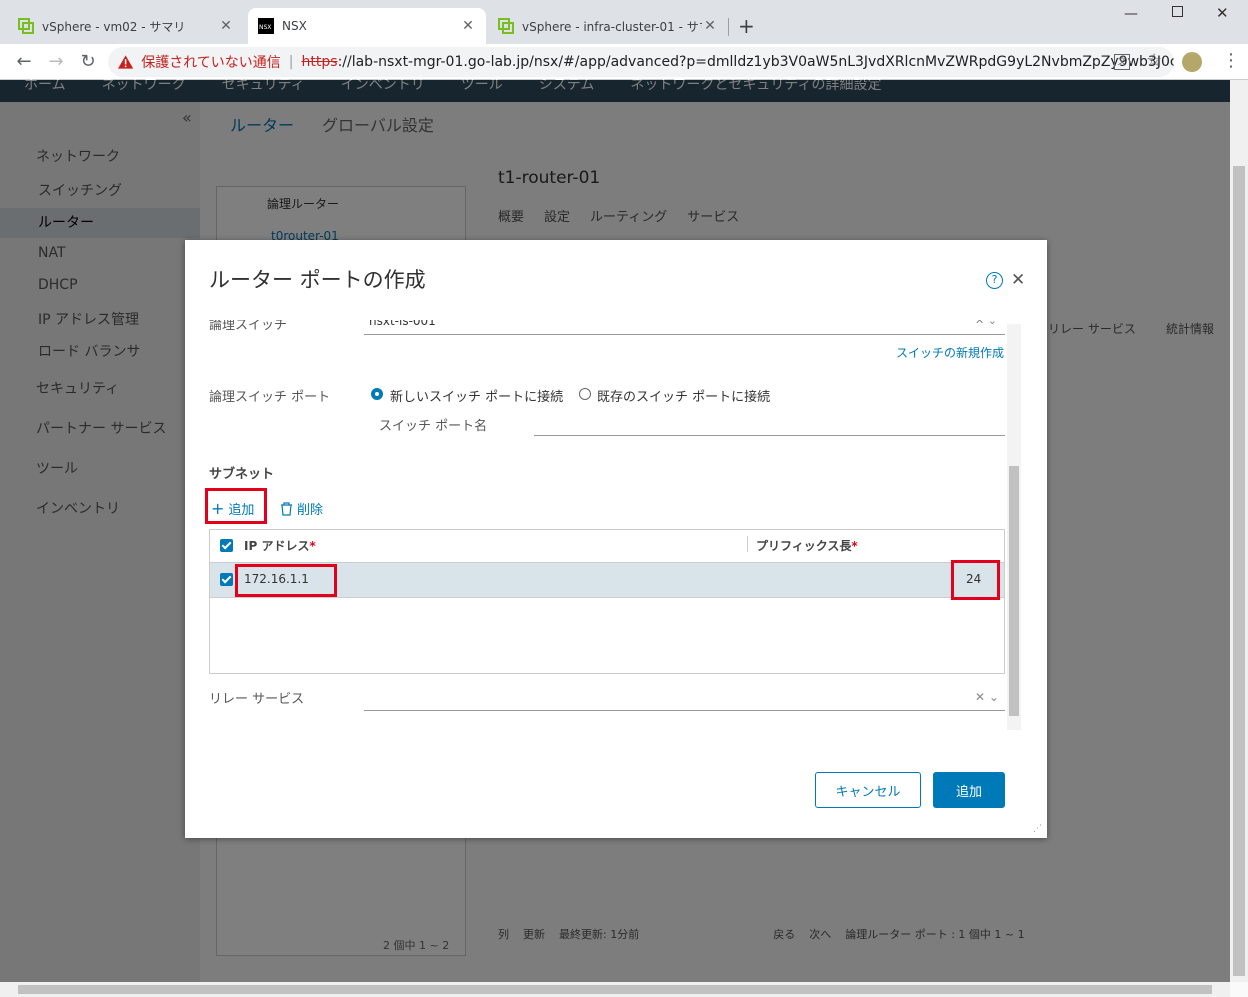  Describe the element at coordinates (1192, 62) in the screenshot. I see `avatar` at that location.